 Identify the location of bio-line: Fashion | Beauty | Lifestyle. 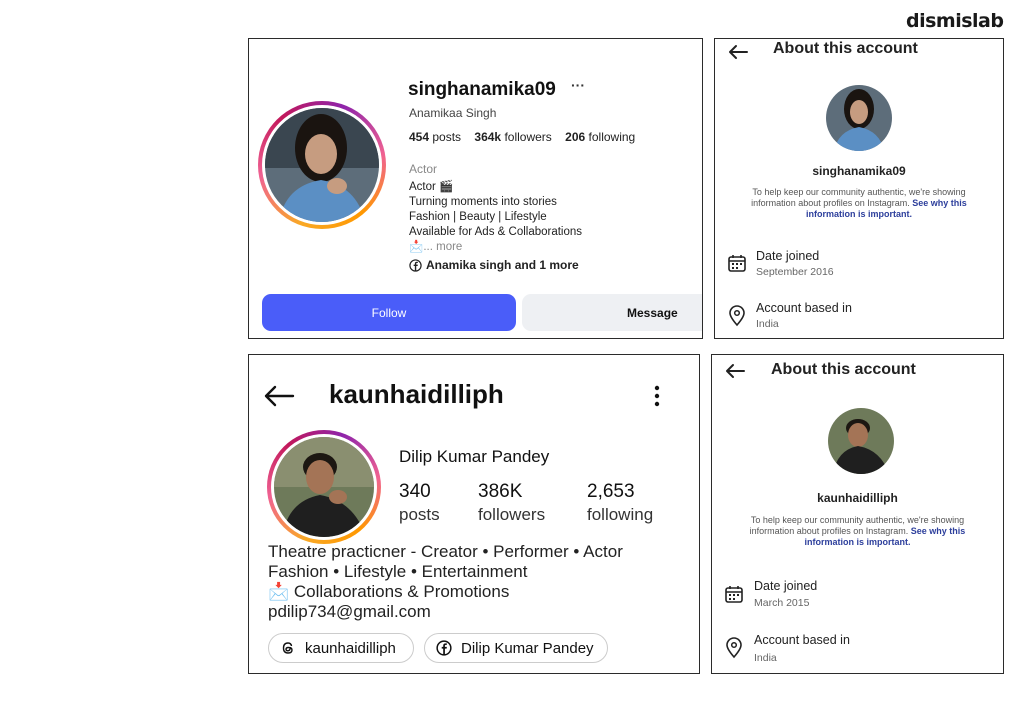
(478, 217).